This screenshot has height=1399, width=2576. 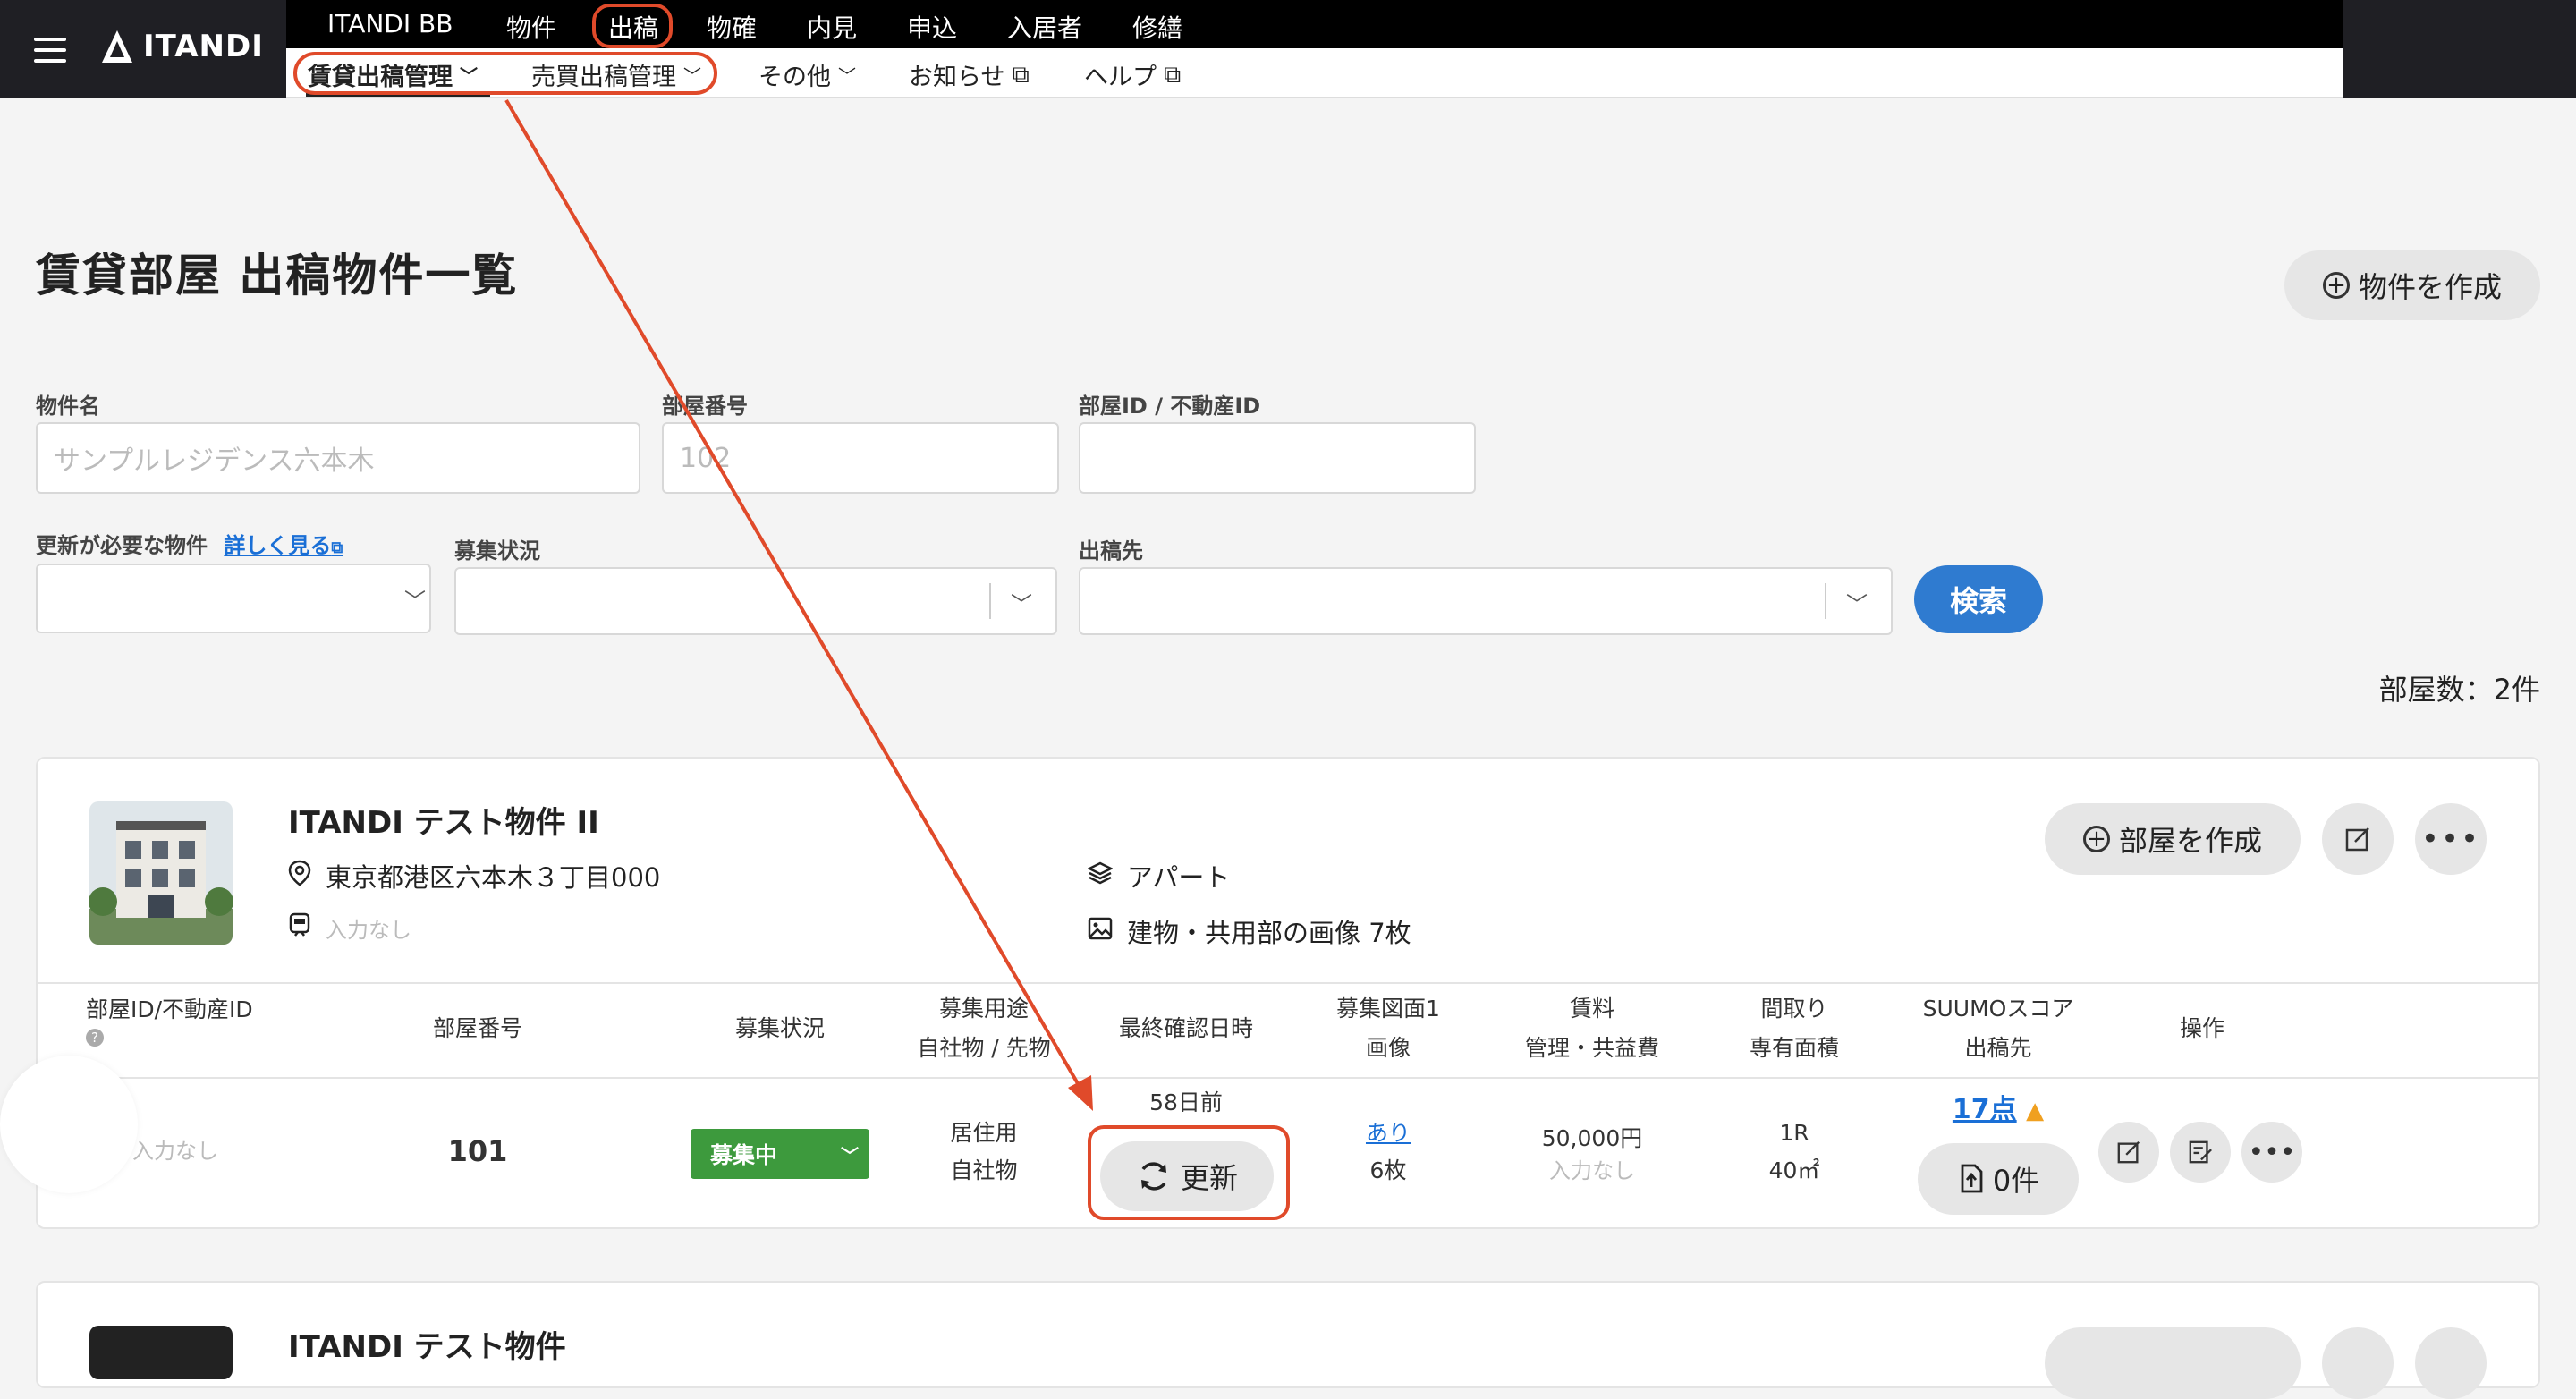 What do you see at coordinates (390, 23) in the screenshot?
I see `menu-itandi-bb: ITANDI BB` at bounding box center [390, 23].